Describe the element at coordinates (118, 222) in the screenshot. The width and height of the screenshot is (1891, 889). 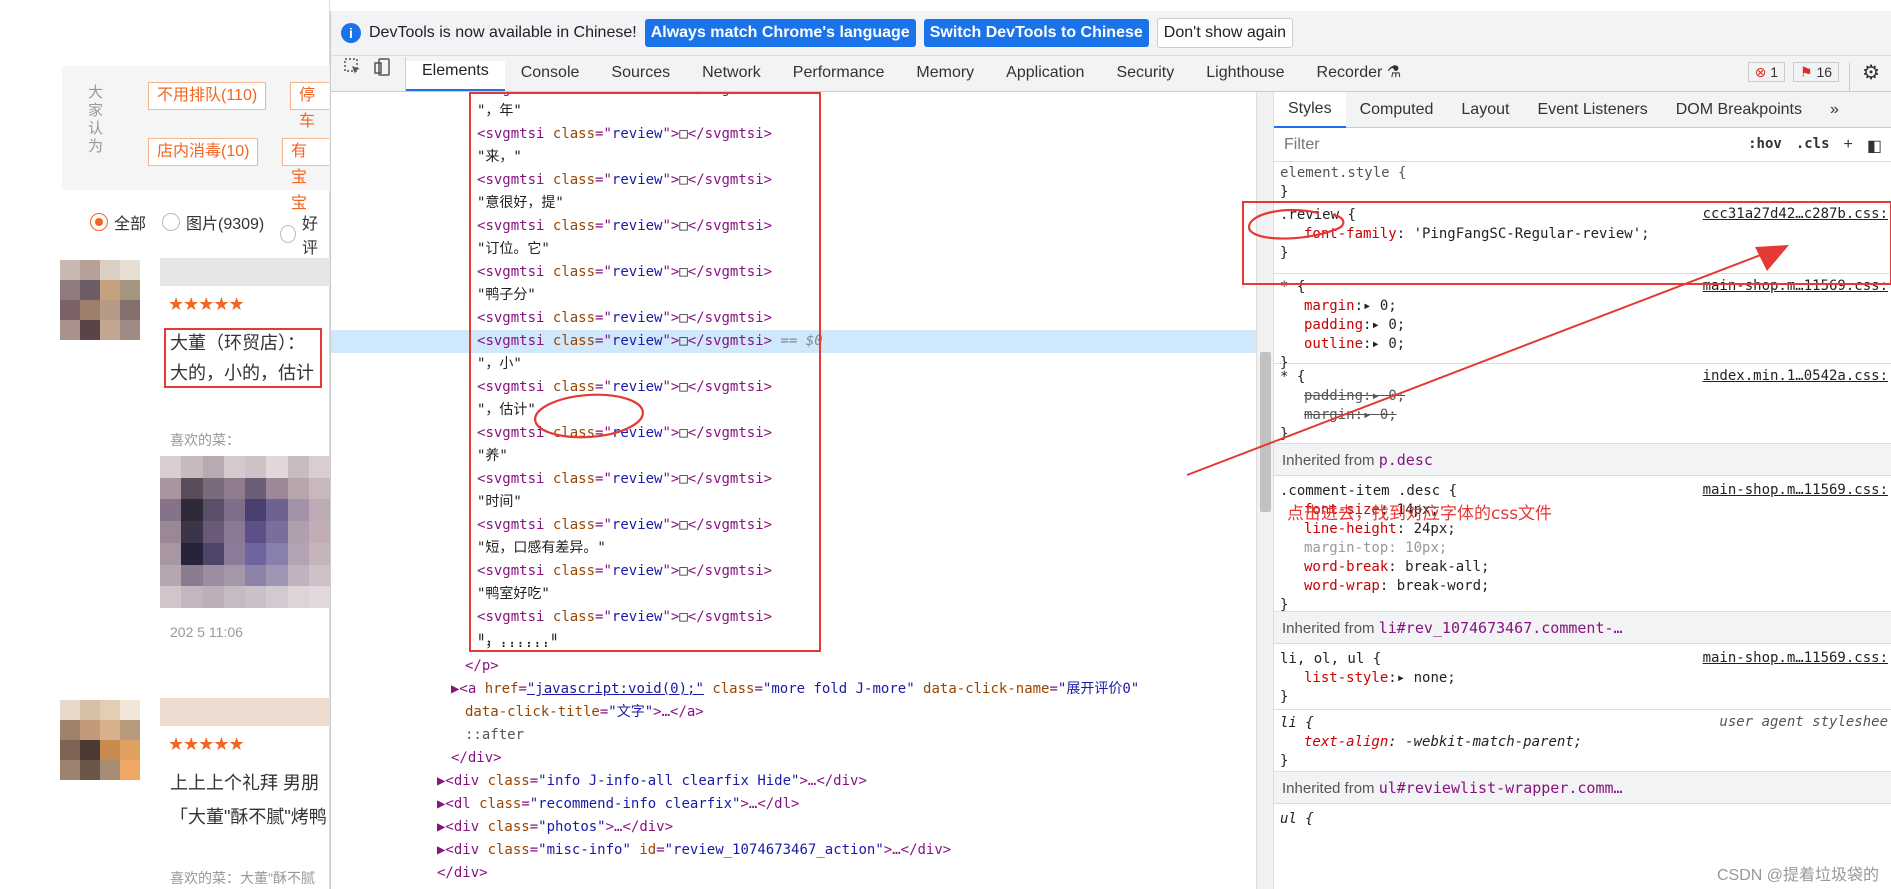
I see `filter-all: 全部` at that location.